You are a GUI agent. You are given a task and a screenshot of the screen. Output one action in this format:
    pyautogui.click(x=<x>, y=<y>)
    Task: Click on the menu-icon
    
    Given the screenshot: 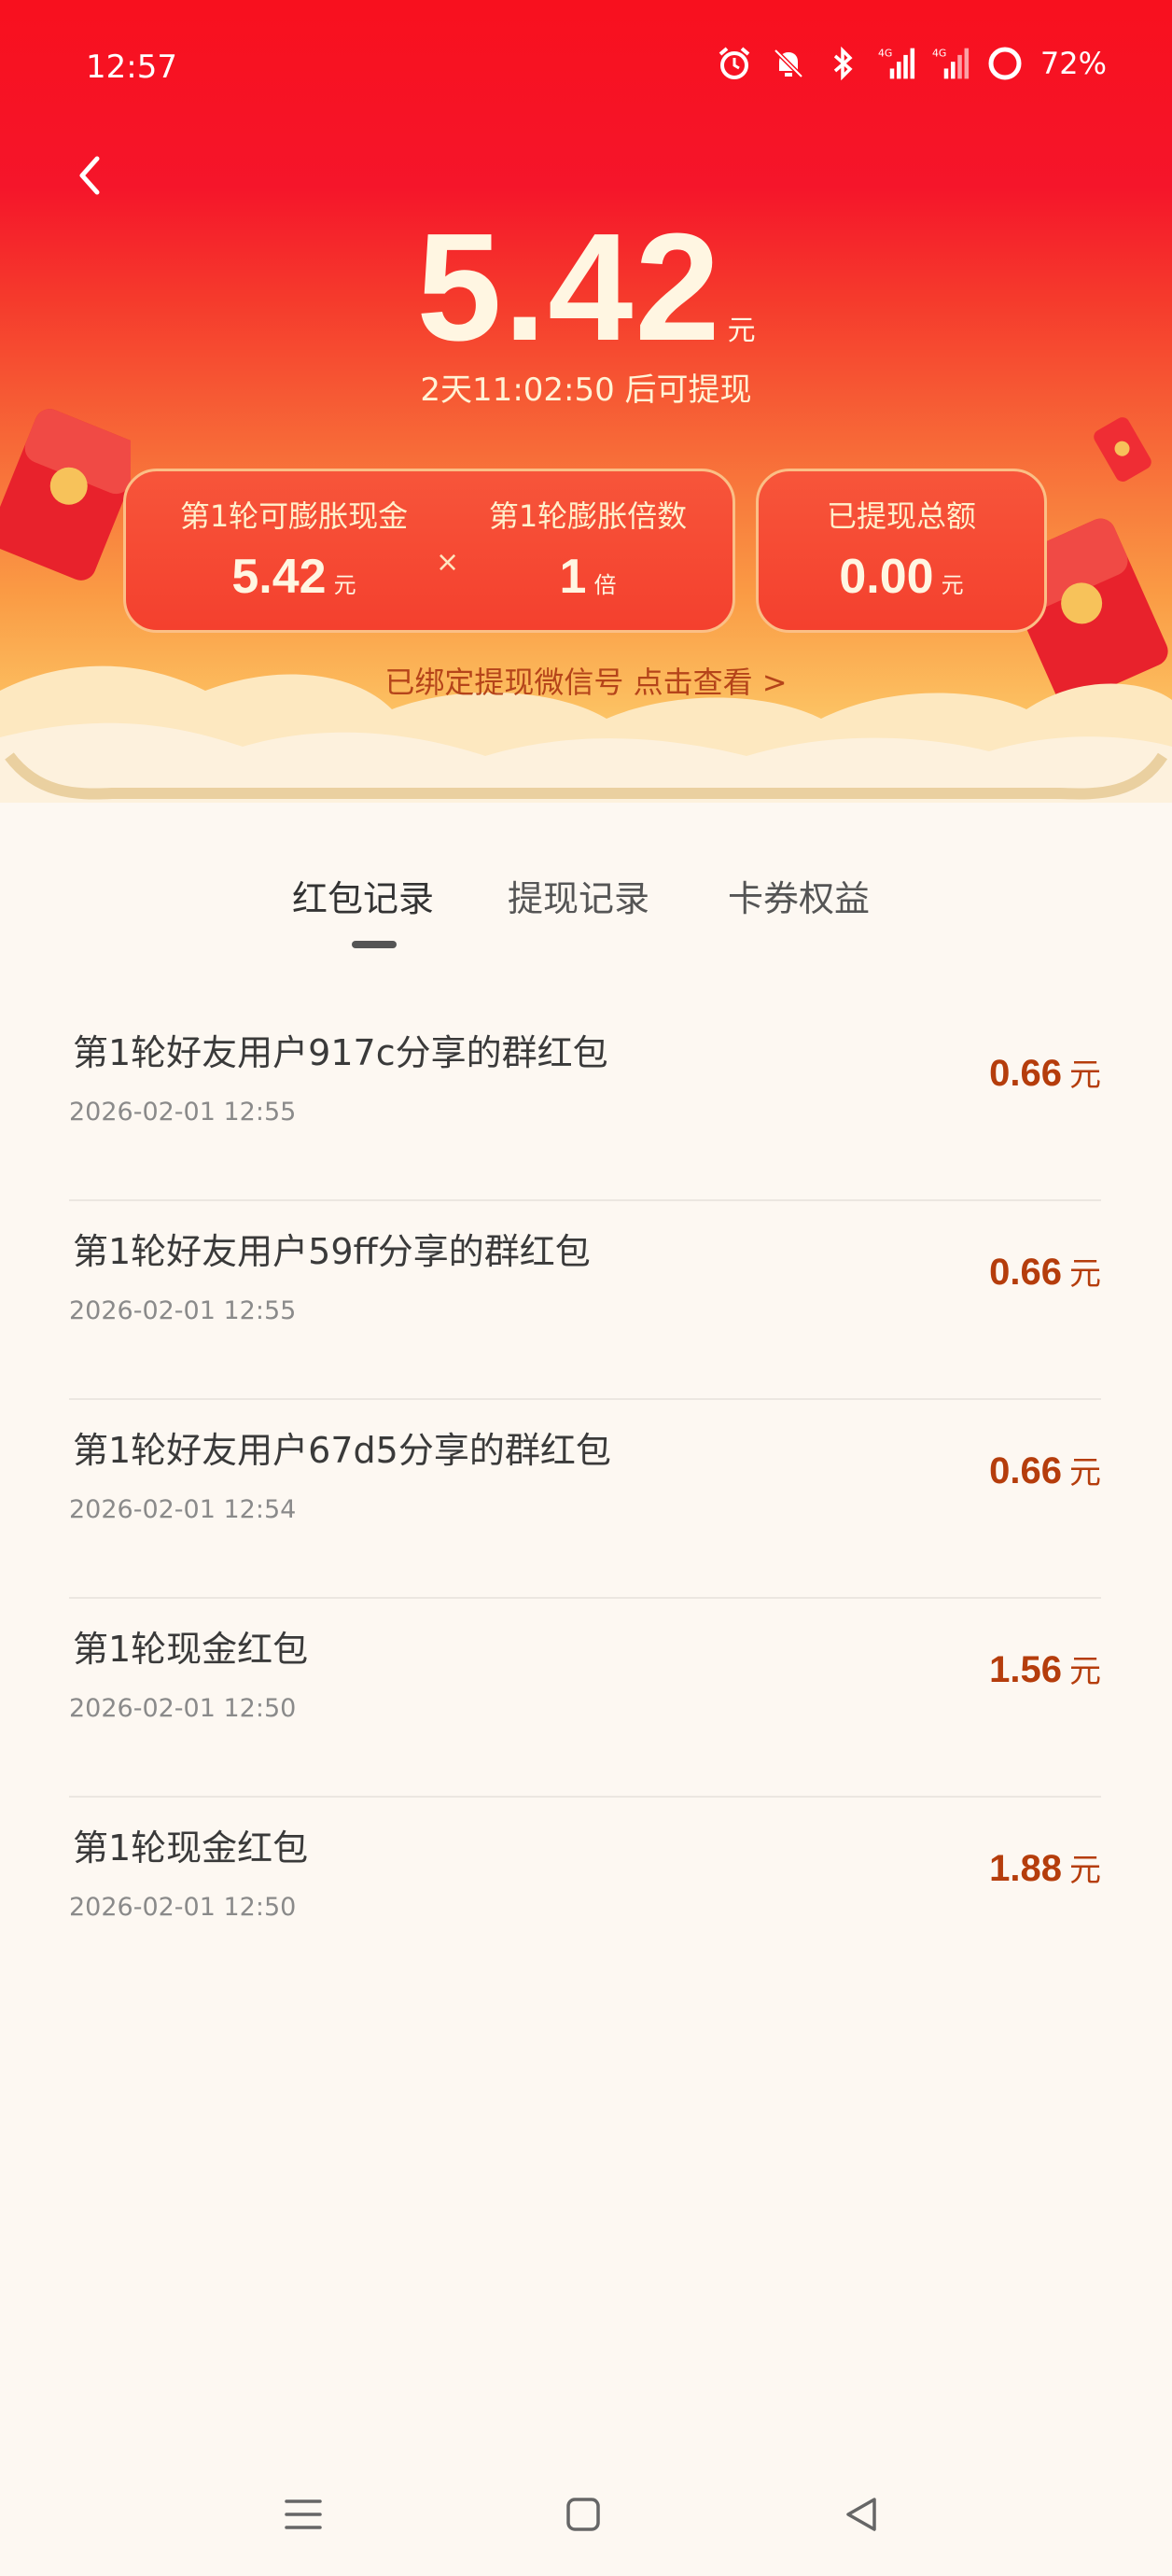 What is the action you would take?
    pyautogui.click(x=303, y=2514)
    